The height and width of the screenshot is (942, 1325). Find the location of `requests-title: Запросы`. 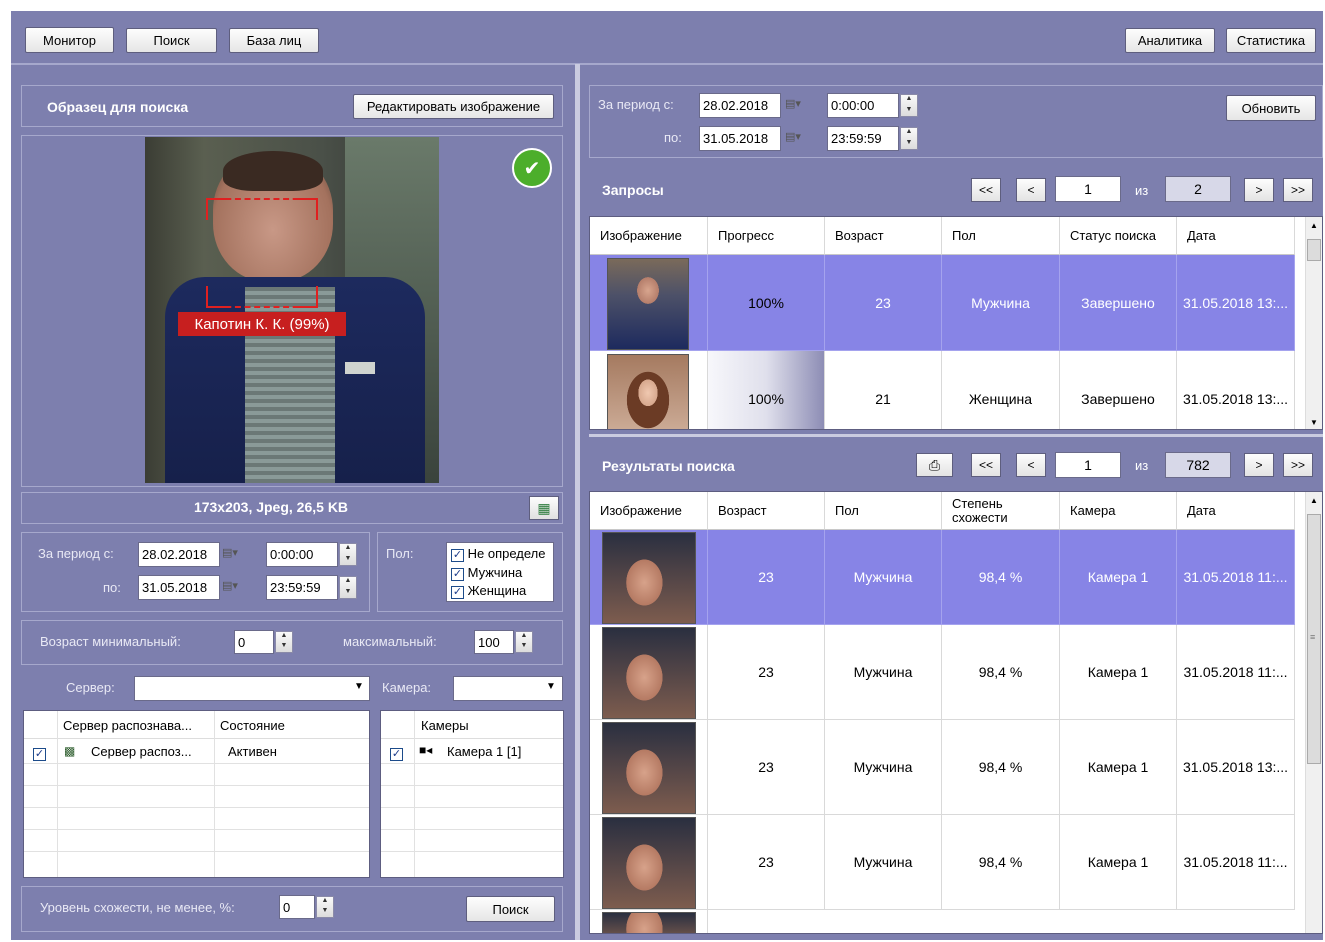

requests-title: Запросы is located at coordinates (633, 190).